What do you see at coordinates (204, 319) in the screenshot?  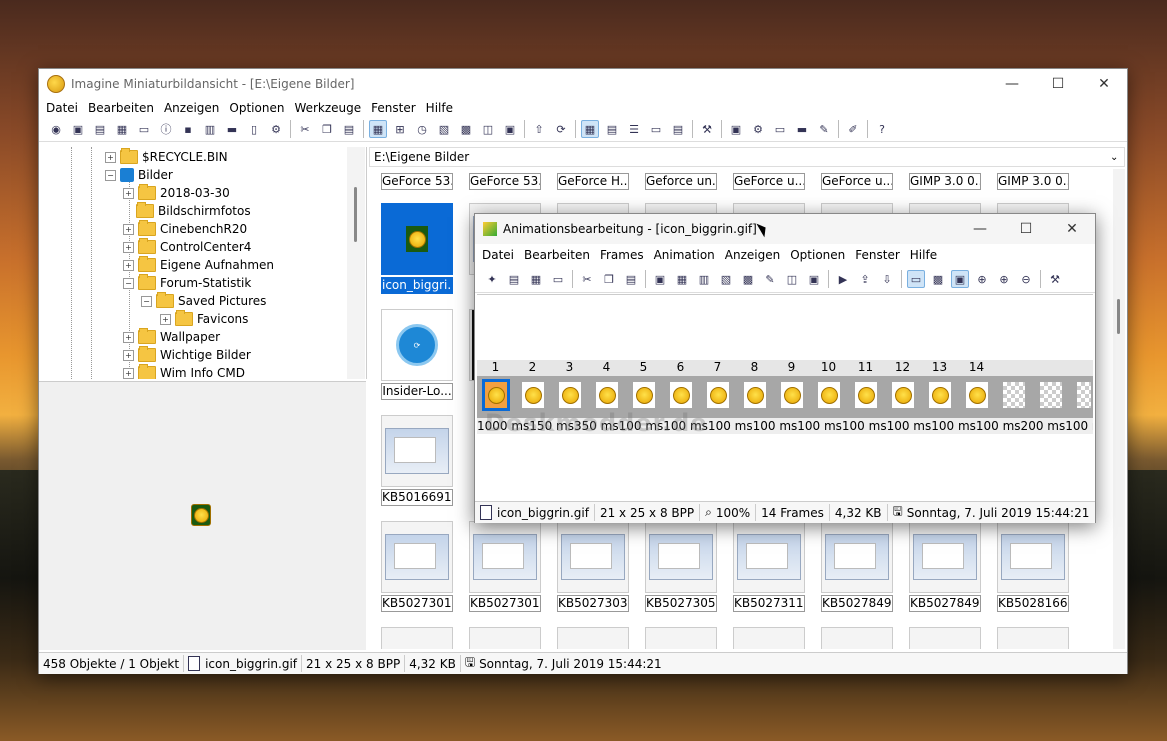 I see `tree-node: + Favicons` at bounding box center [204, 319].